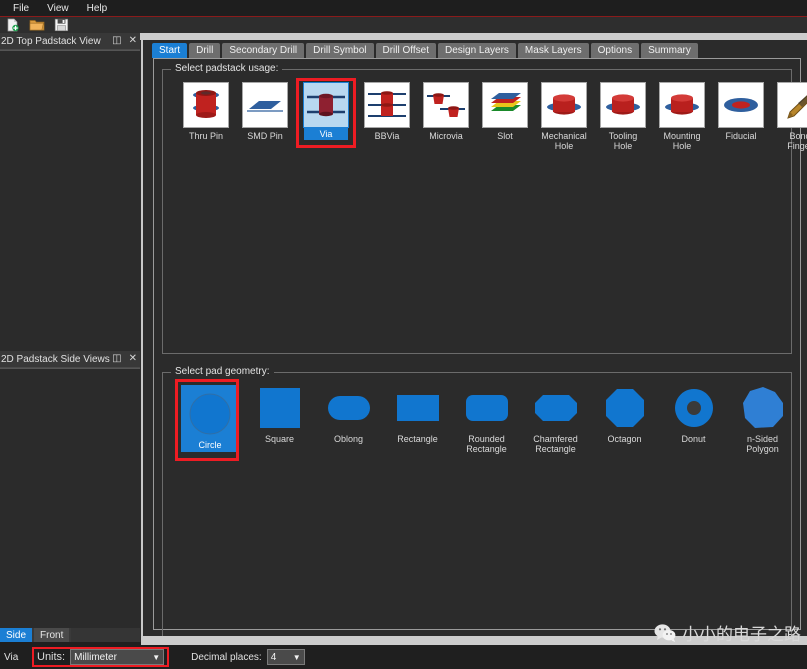  What do you see at coordinates (61, 25) in the screenshot?
I see `save-icon` at bounding box center [61, 25].